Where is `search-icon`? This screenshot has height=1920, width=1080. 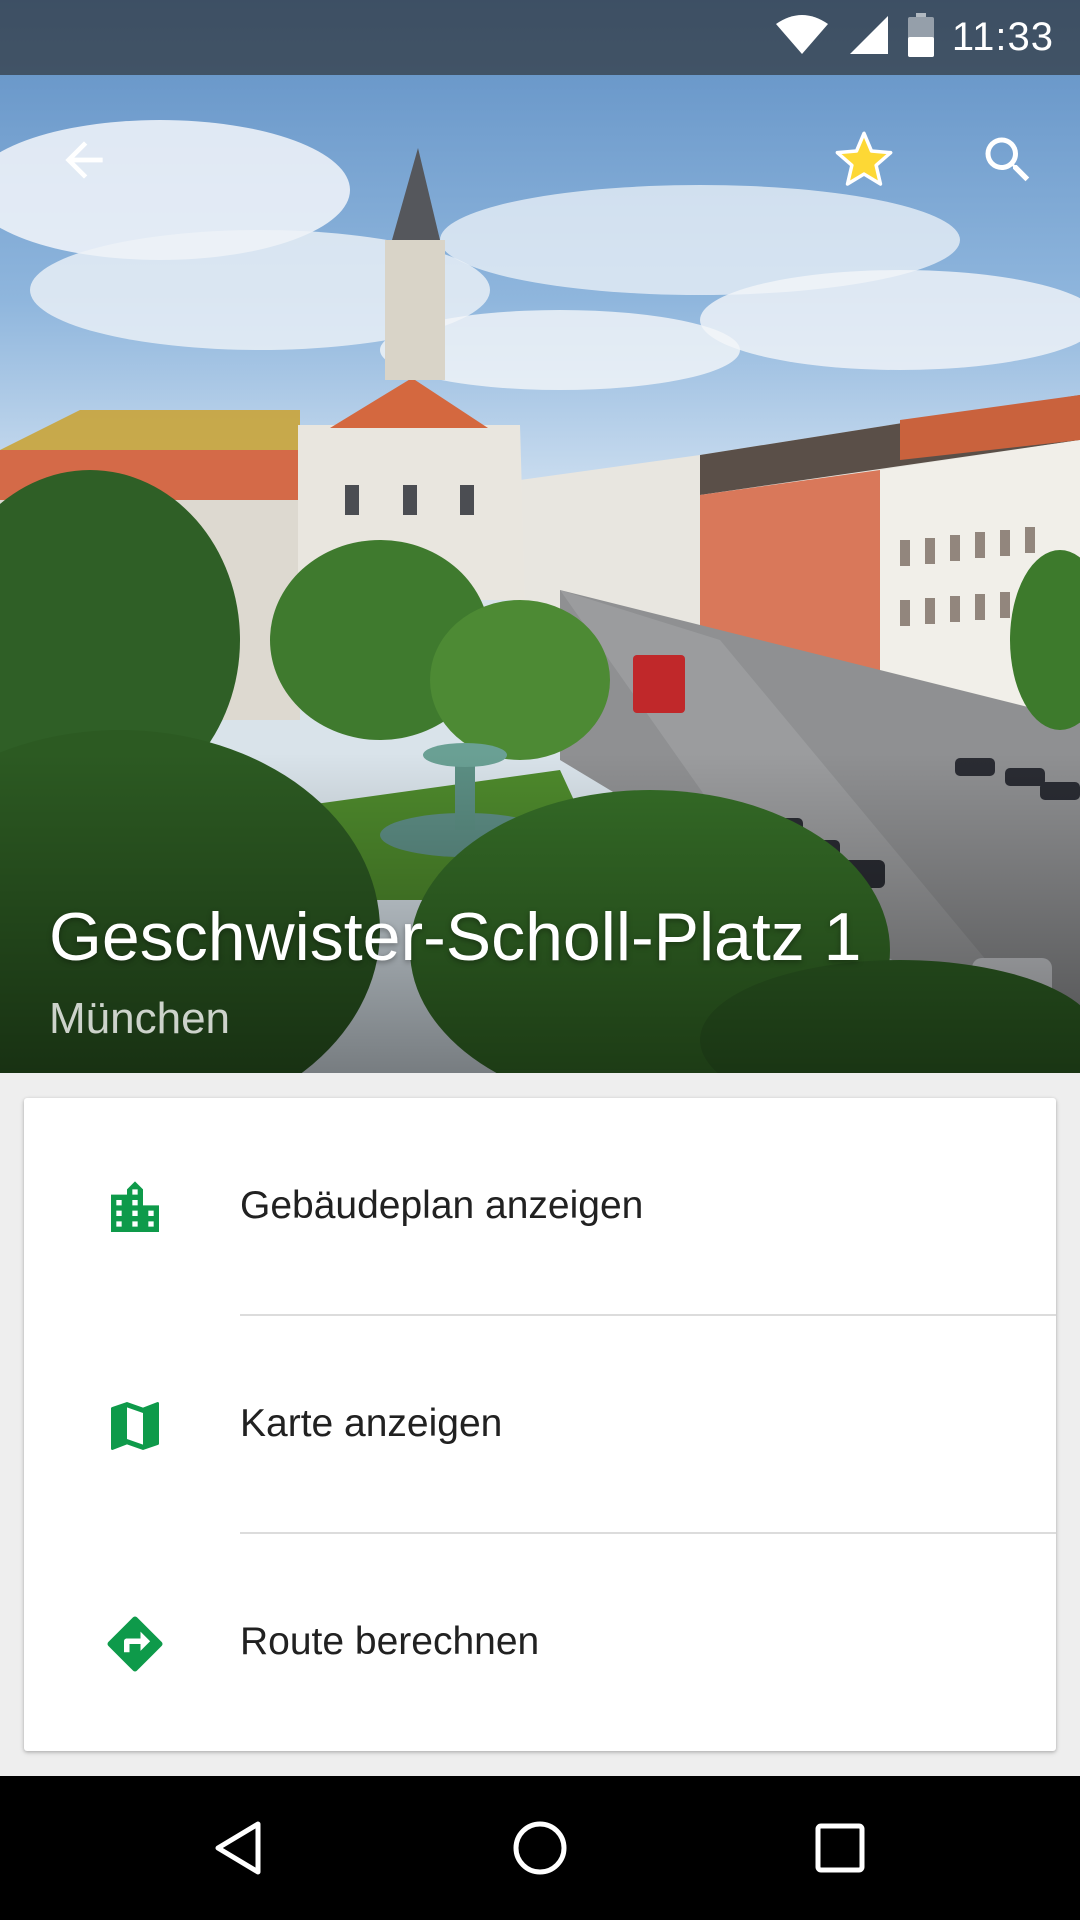 search-icon is located at coordinates (1007, 159).